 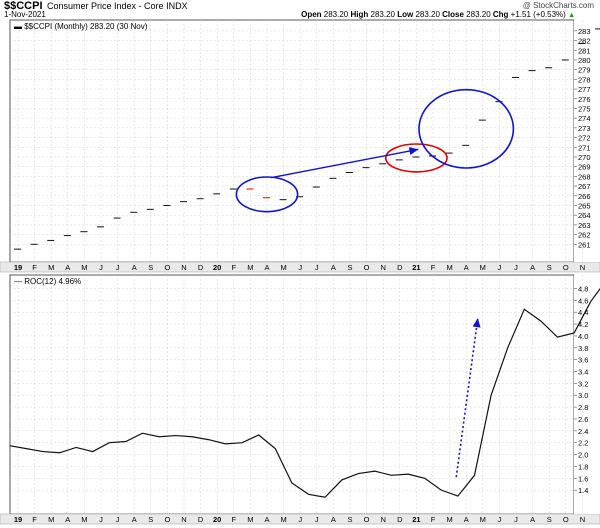 What do you see at coordinates (584, 118) in the screenshot?
I see `y-tick-label: 274` at bounding box center [584, 118].